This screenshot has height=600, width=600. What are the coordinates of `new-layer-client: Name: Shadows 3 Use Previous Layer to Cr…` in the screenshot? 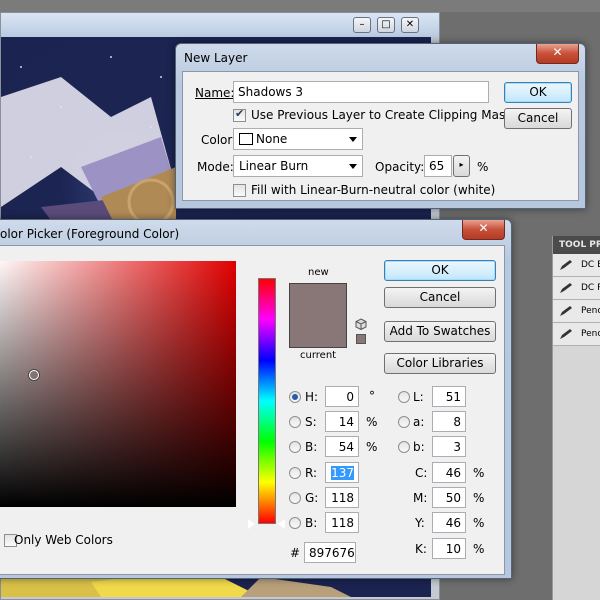 It's located at (380, 136).